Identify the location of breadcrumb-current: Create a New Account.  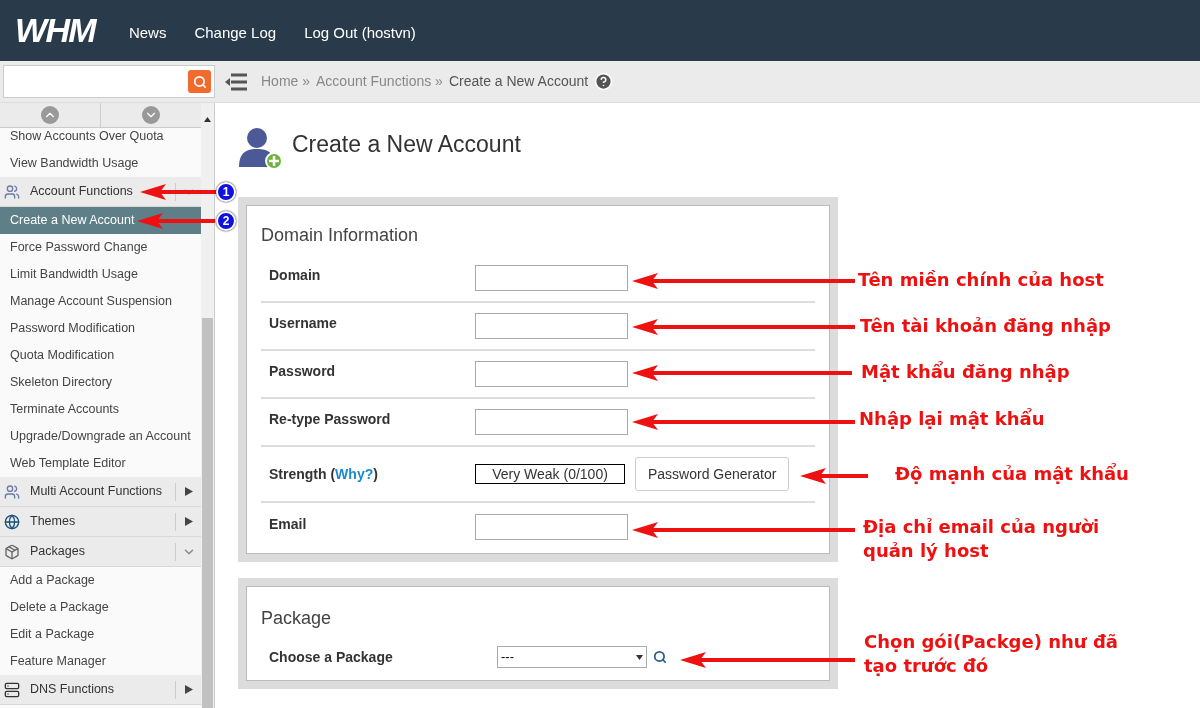
(518, 81).